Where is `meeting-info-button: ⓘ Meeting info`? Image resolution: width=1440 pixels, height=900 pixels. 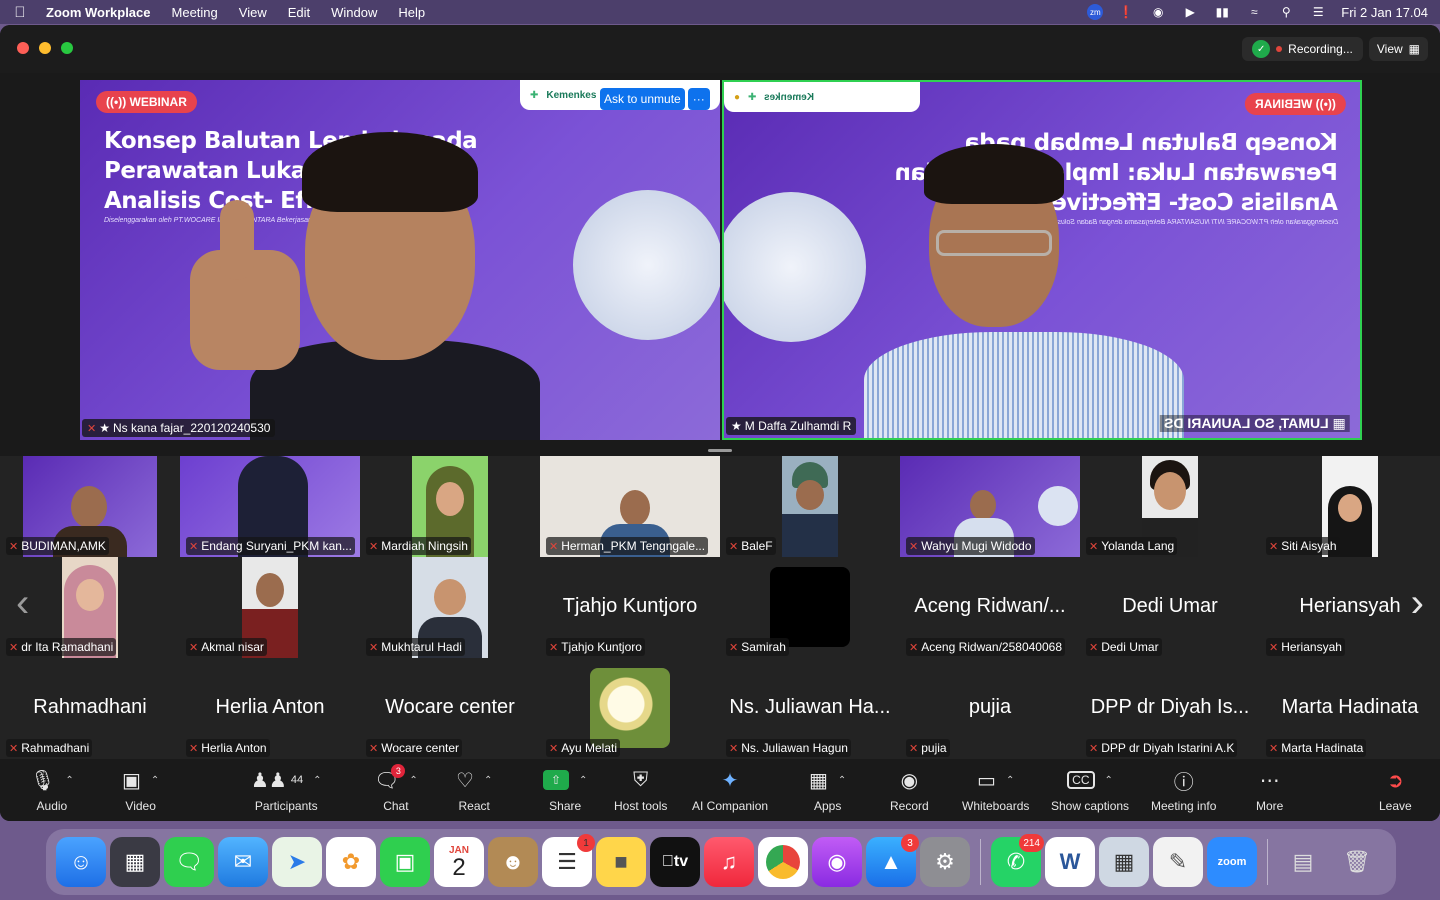
meeting-info-button: ⓘ Meeting info is located at coordinates (1183, 790).